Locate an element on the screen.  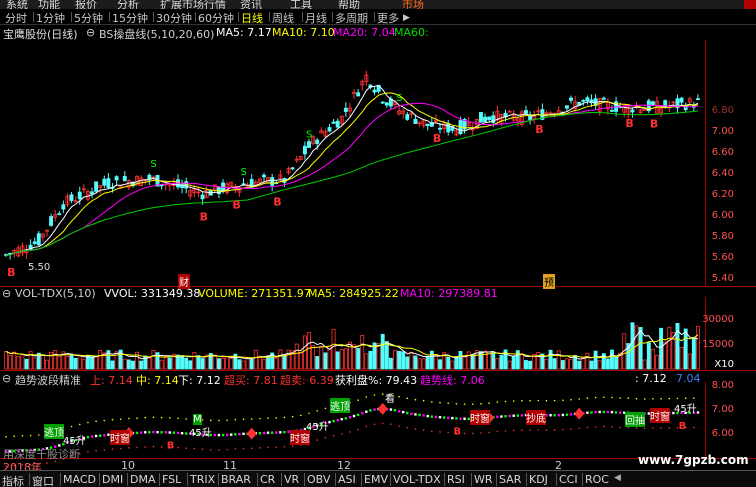
tab-dmi: DMI is located at coordinates (112, 479).